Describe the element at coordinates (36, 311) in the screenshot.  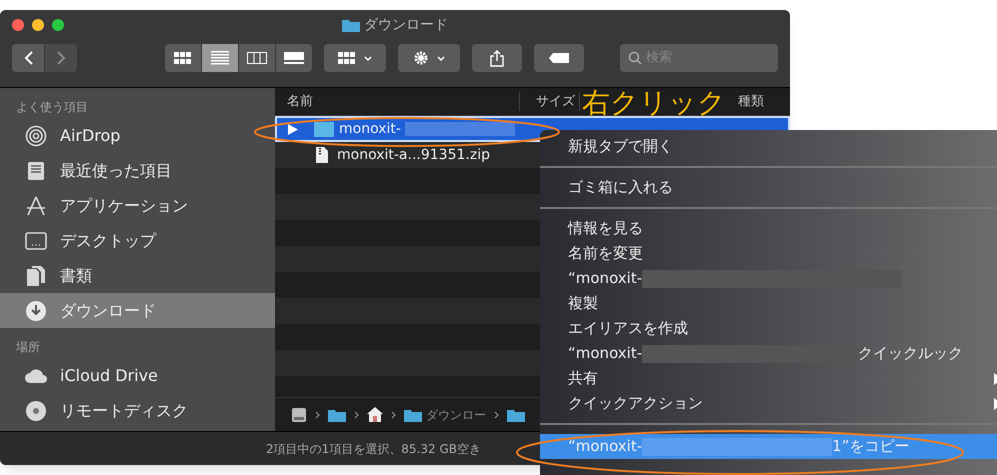
I see `download-icon` at that location.